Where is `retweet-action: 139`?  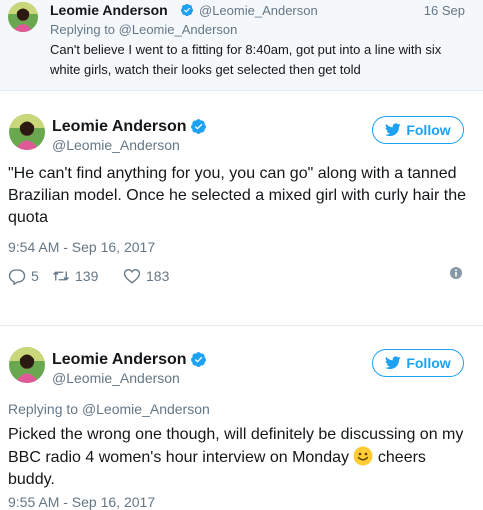 retweet-action: 139 is located at coordinates (75, 276).